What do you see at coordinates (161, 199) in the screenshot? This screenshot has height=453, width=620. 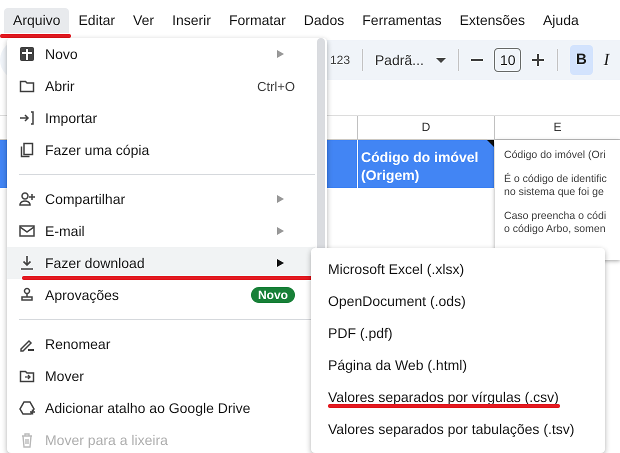 I see `menu-item: Compartilhar` at bounding box center [161, 199].